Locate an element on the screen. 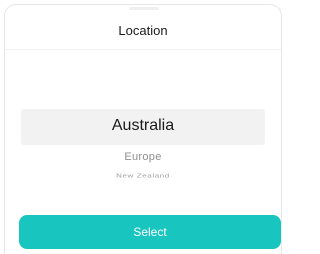  sheet-title: Location is located at coordinates (143, 30).